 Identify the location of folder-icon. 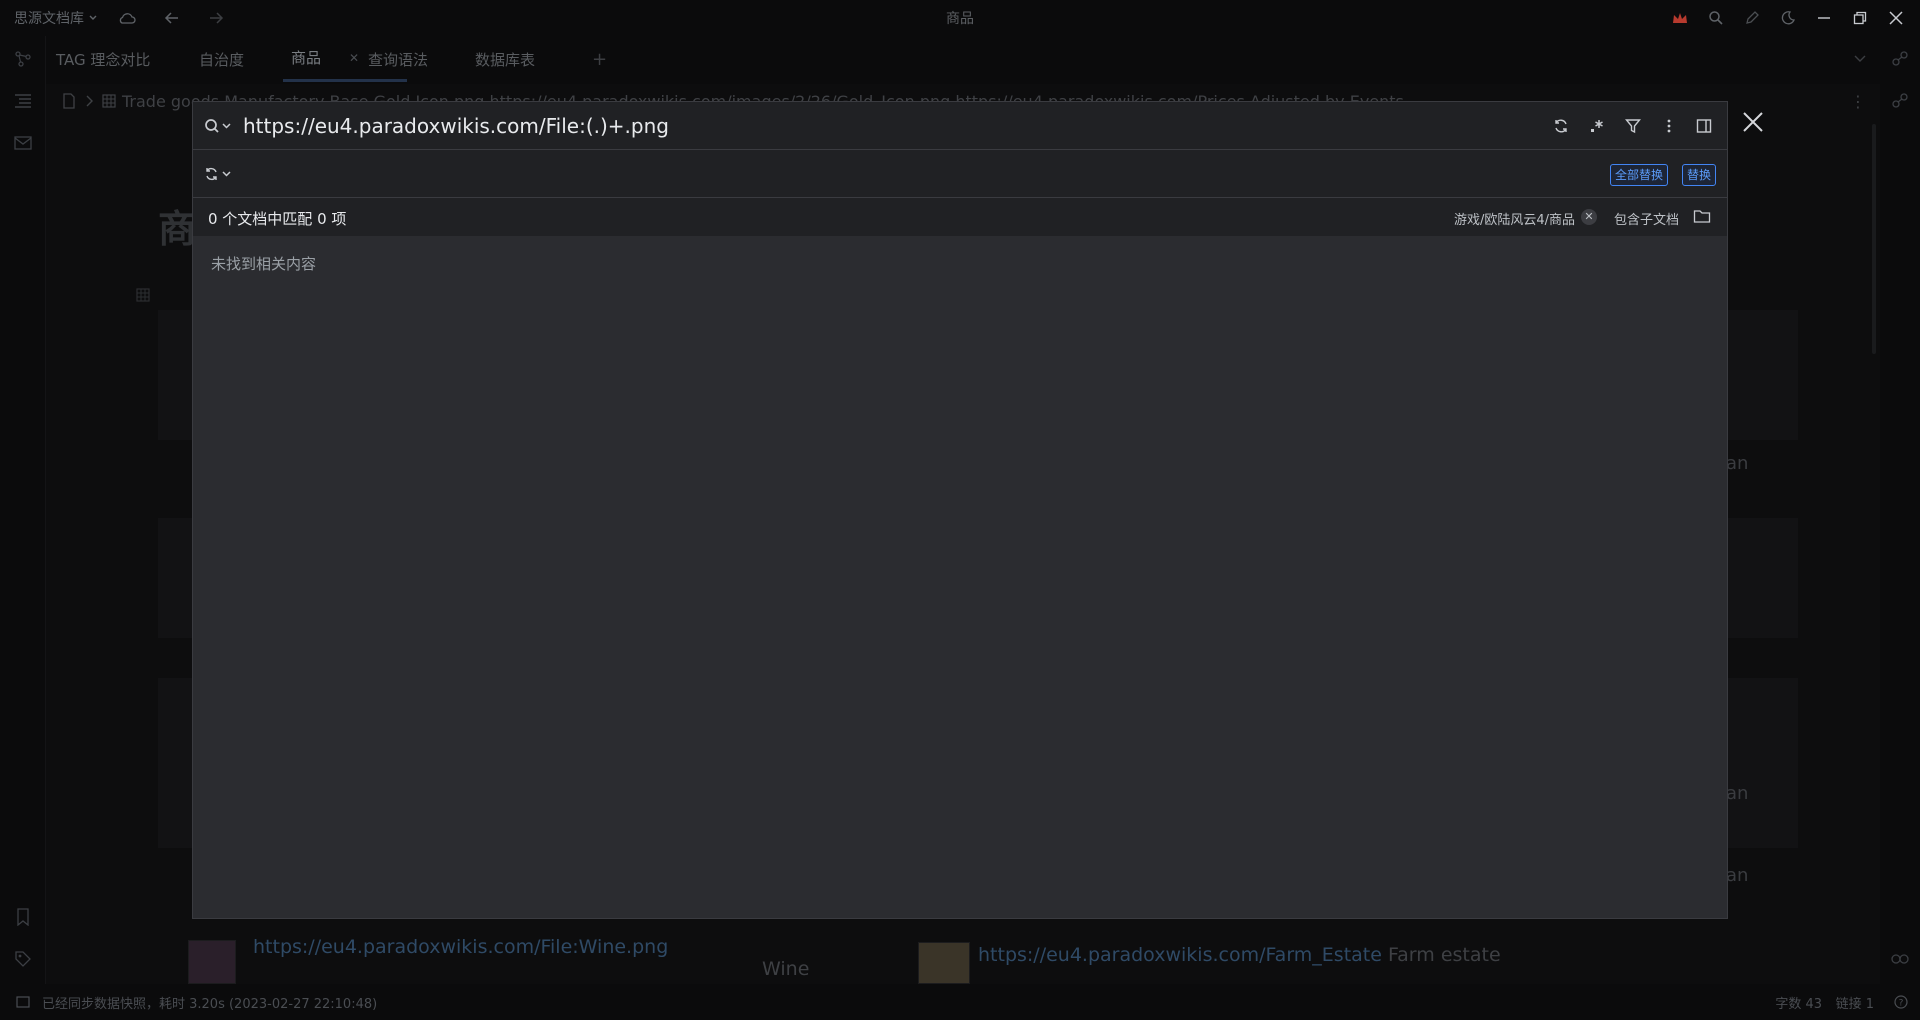
(1703, 217).